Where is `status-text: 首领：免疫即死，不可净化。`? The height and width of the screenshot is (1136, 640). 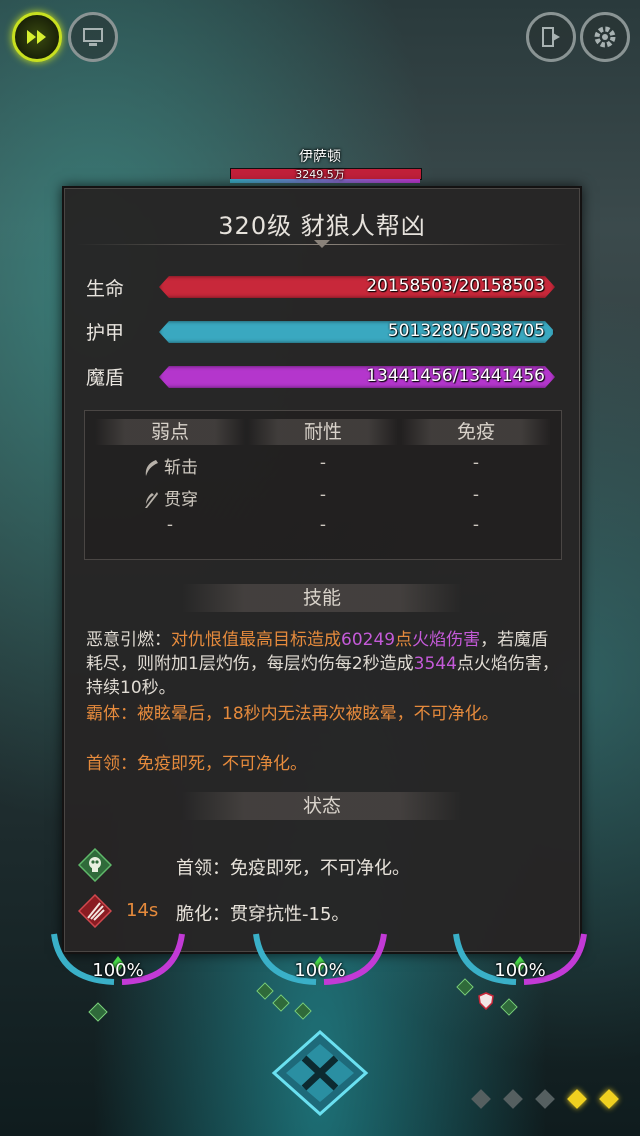
status-text: 首领：免疫即死，不可净化。 is located at coordinates (293, 868).